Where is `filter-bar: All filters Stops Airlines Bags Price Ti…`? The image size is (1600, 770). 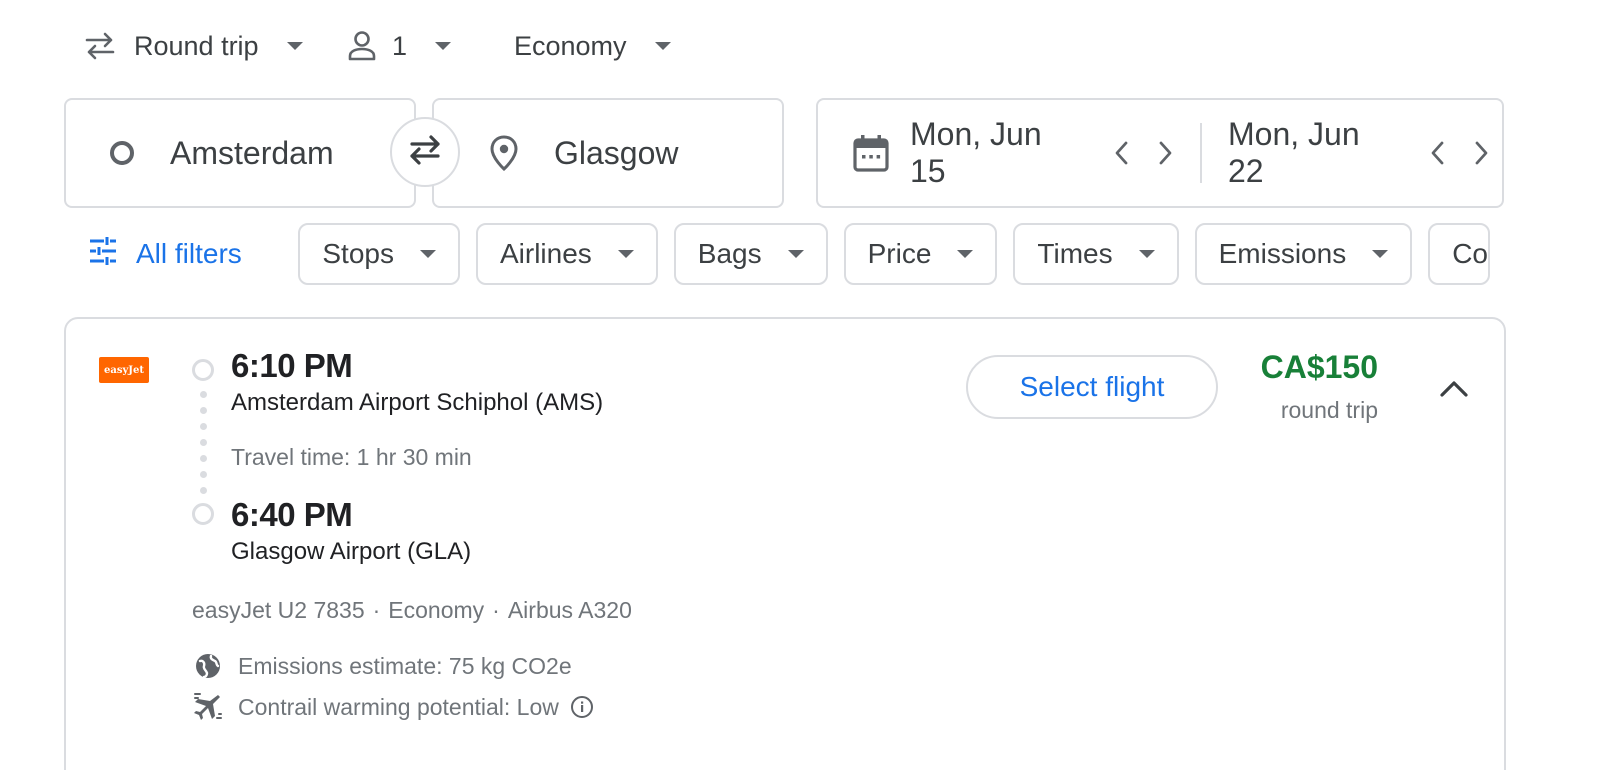 filter-bar: All filters Stops Airlines Bags Price Ti… is located at coordinates (797, 254).